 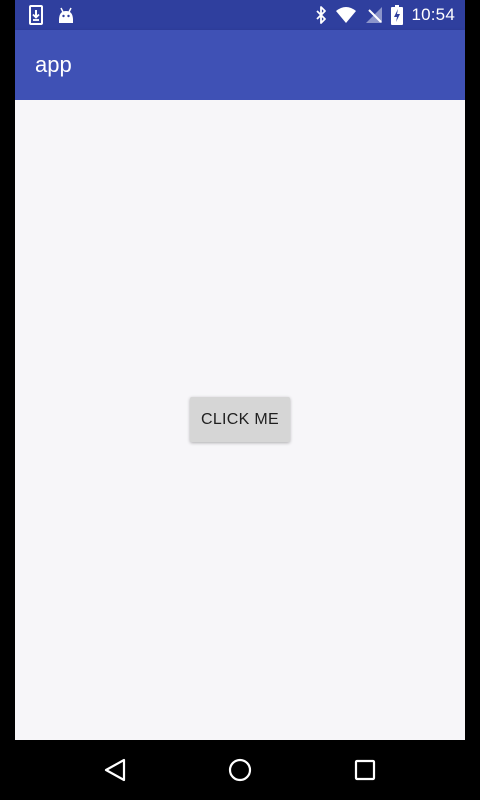 I want to click on app-toolbar: app, so click(x=240, y=65).